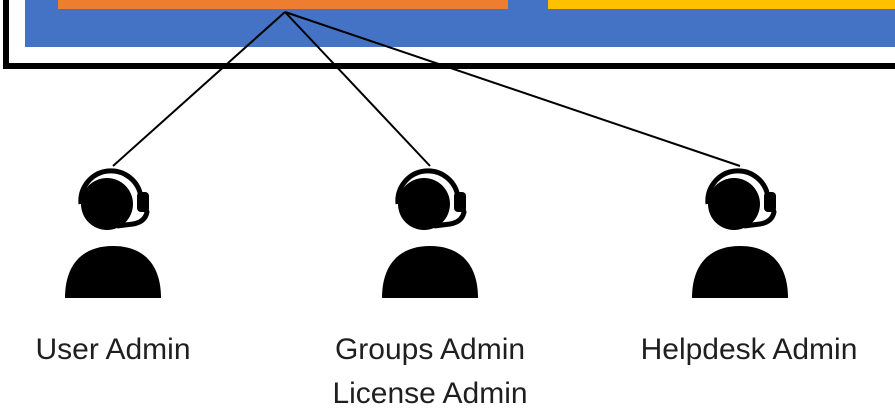 Image resolution: width=895 pixels, height=416 pixels. I want to click on groups-admin-label: Groups Admin, so click(430, 349).